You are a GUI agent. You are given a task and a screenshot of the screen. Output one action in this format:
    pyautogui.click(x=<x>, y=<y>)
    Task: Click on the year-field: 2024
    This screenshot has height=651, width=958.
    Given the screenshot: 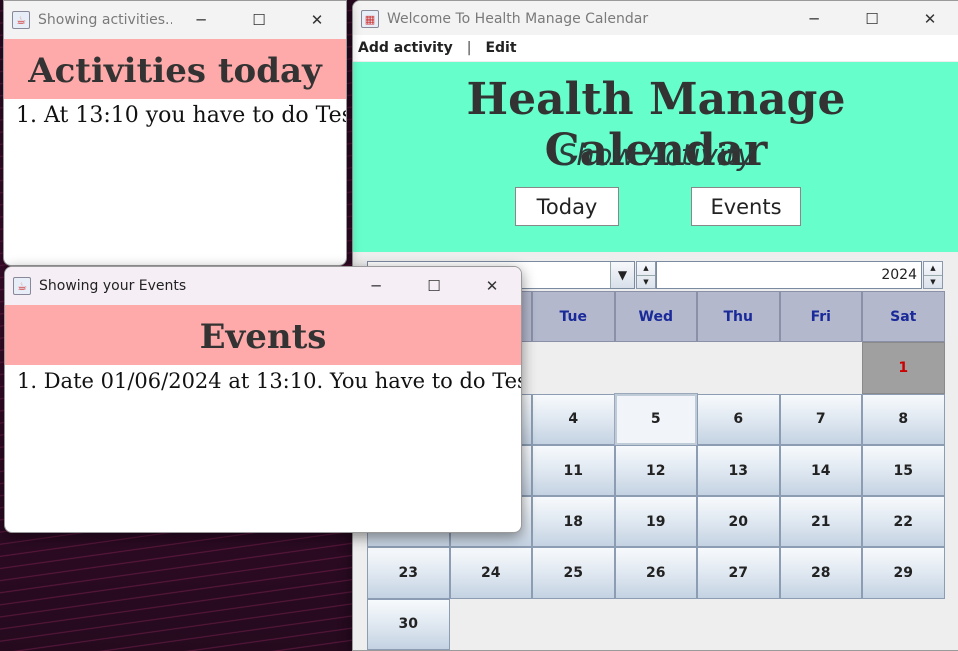 What is the action you would take?
    pyautogui.click(x=789, y=275)
    